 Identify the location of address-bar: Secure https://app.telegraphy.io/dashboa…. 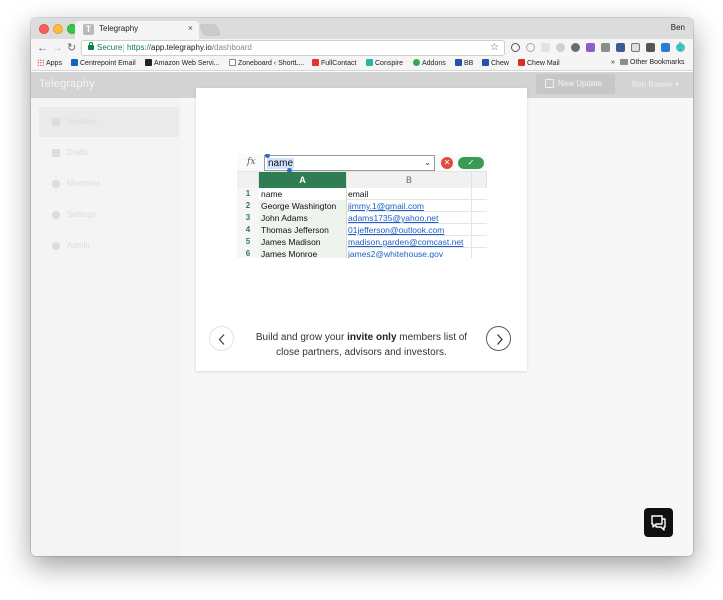
(293, 48).